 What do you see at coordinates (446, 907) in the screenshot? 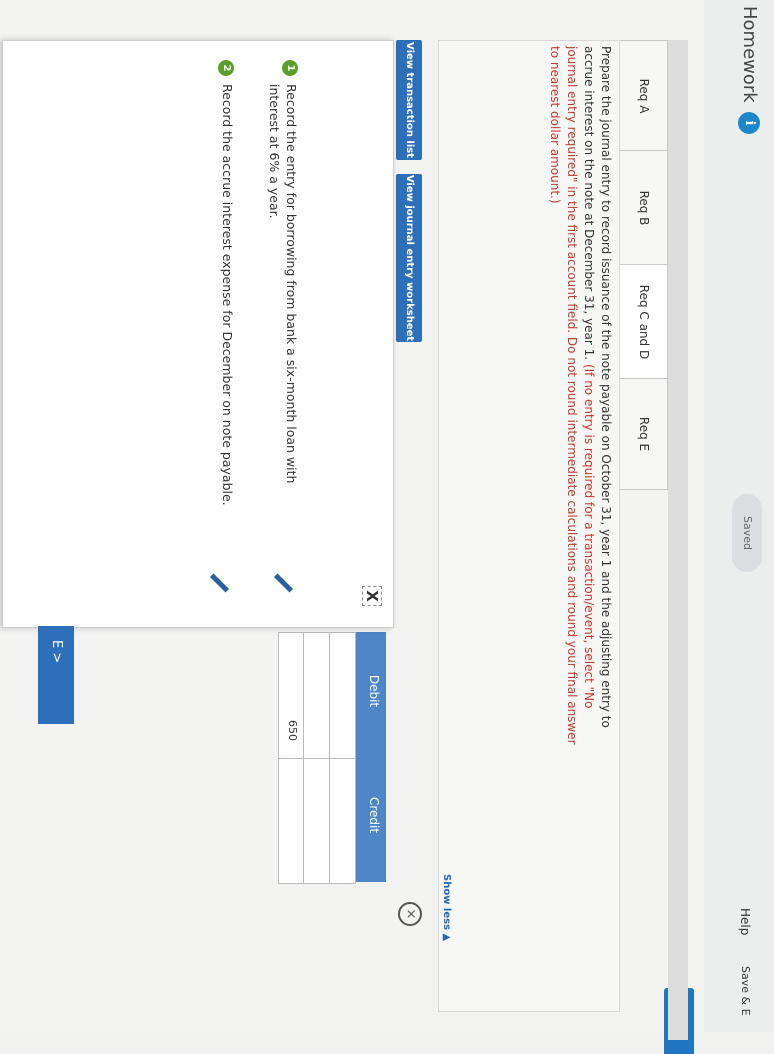
I see `show-less-link: Show less ▲` at bounding box center [446, 907].